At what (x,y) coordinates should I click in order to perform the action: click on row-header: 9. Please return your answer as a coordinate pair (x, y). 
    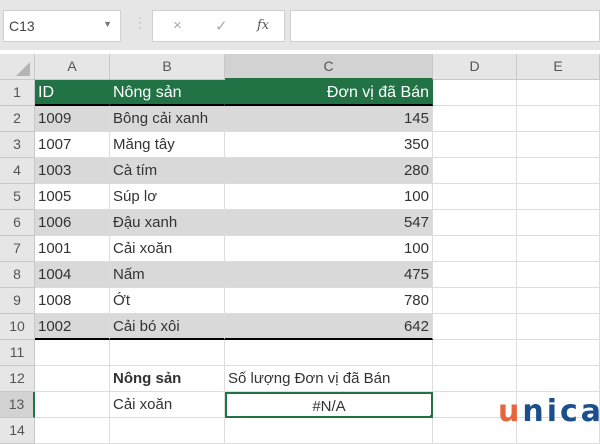
    Looking at the image, I should click on (17, 301).